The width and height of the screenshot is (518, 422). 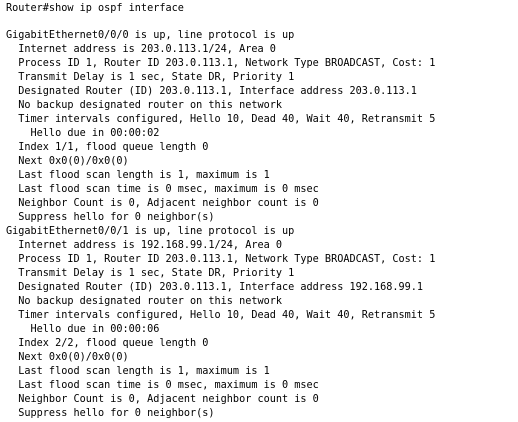 What do you see at coordinates (95, 8) in the screenshot?
I see `terminal-line-prompt-command: Router#show ip ospf interface` at bounding box center [95, 8].